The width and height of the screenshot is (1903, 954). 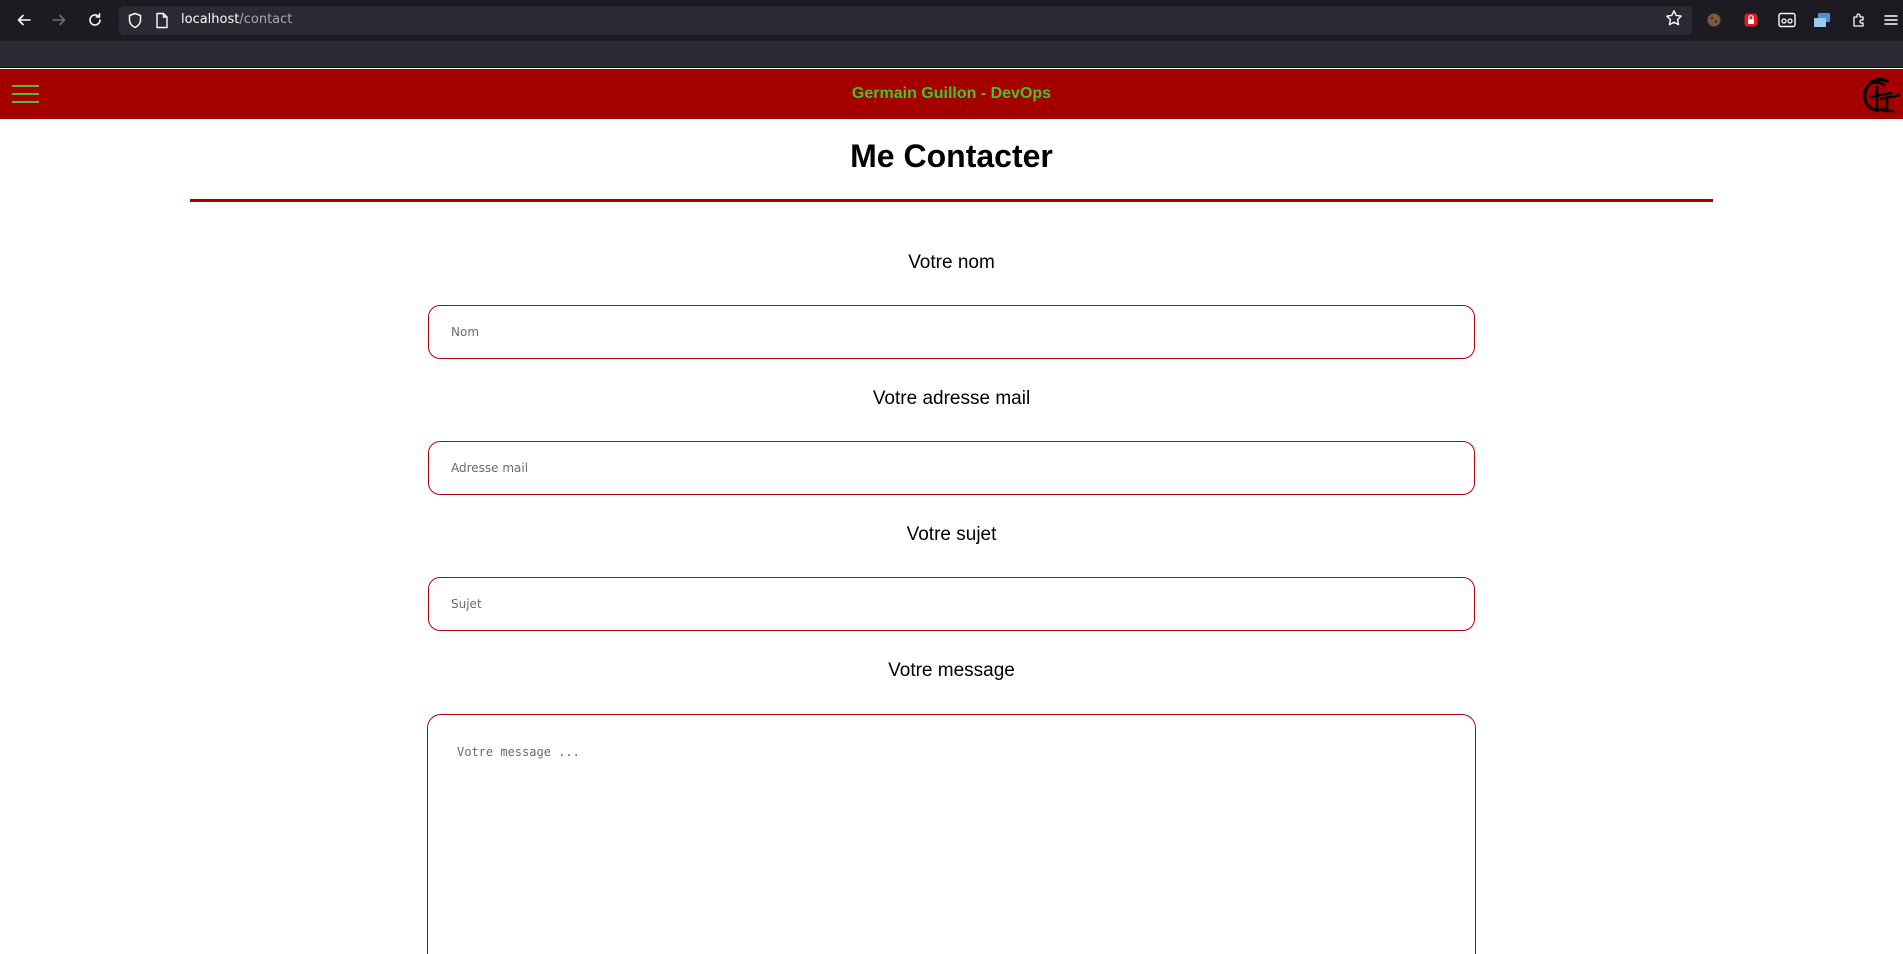 I want to click on url-text: localhost/contact, so click(x=236, y=19).